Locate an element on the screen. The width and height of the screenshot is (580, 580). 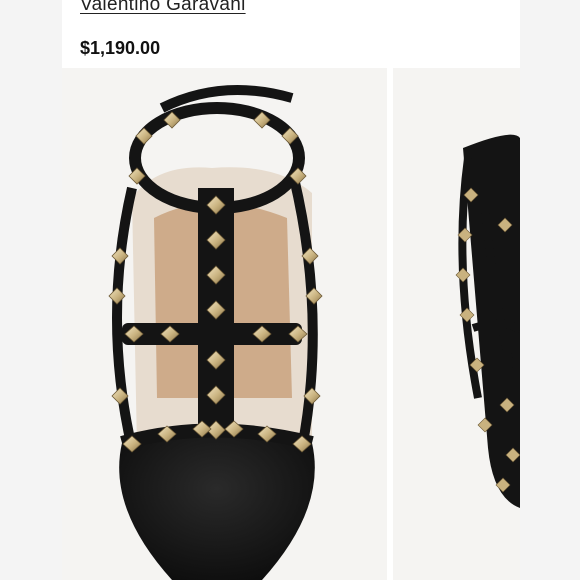
right-gutter is located at coordinates (550, 290).